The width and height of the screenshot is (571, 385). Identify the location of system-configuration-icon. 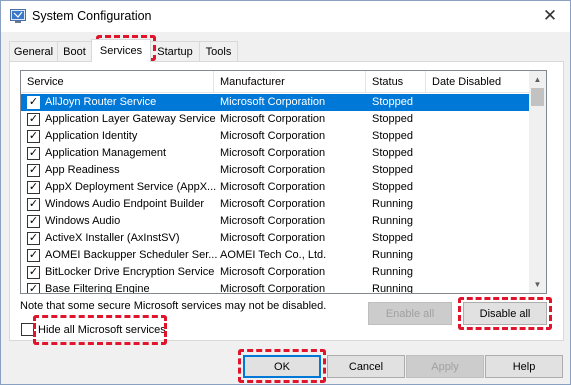
(18, 16).